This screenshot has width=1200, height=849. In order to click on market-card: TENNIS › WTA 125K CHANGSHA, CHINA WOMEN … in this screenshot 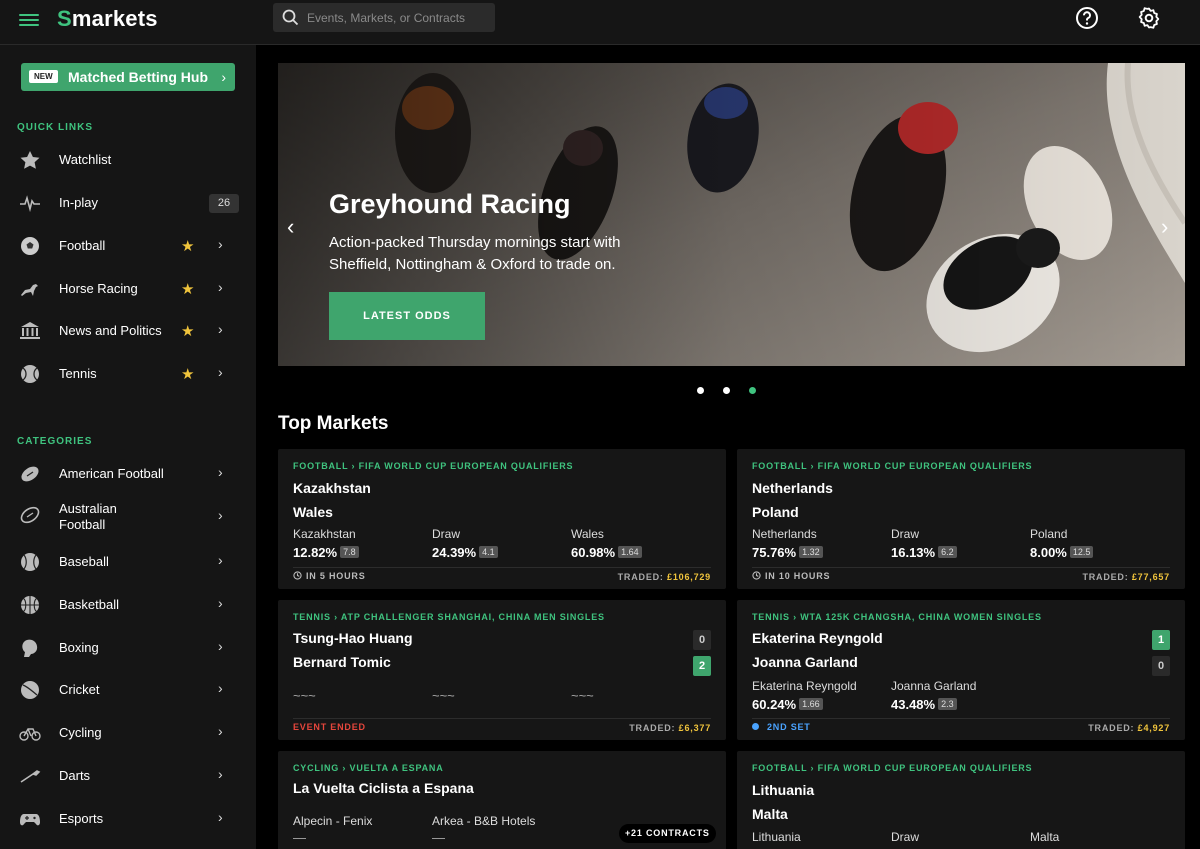, I will do `click(961, 670)`.